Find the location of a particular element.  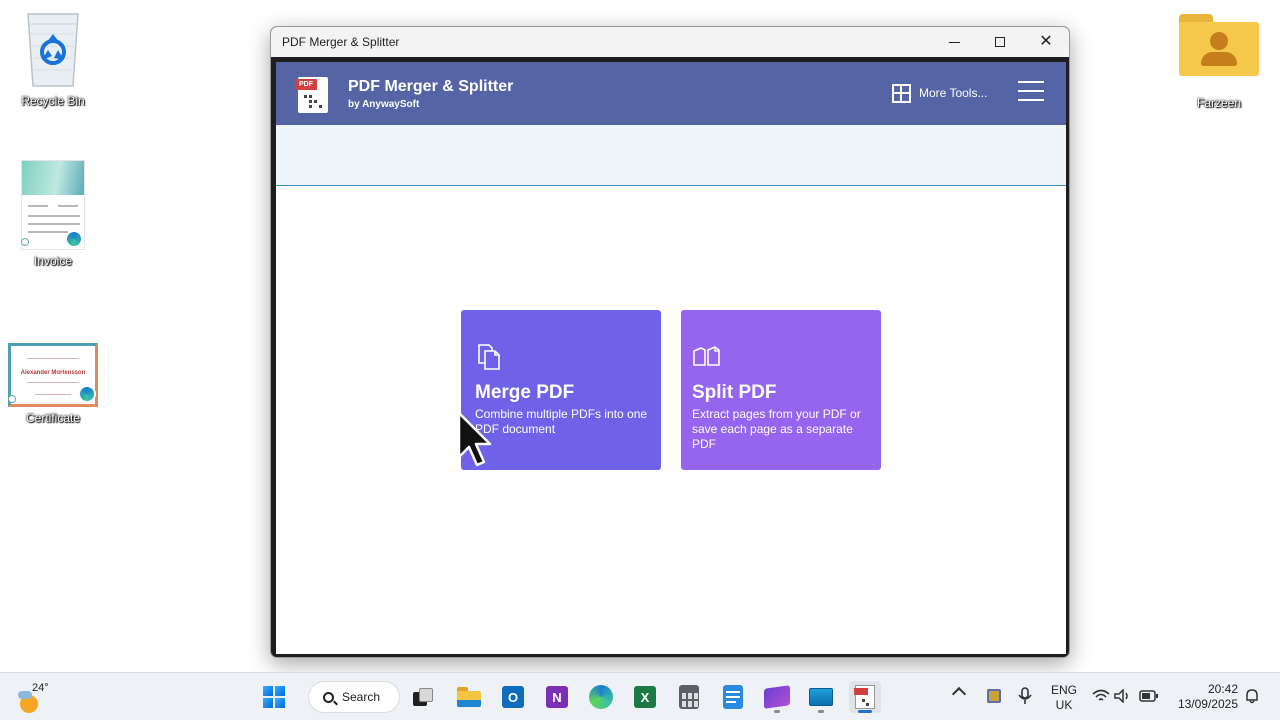

notepad-icon is located at coordinates (733, 697).